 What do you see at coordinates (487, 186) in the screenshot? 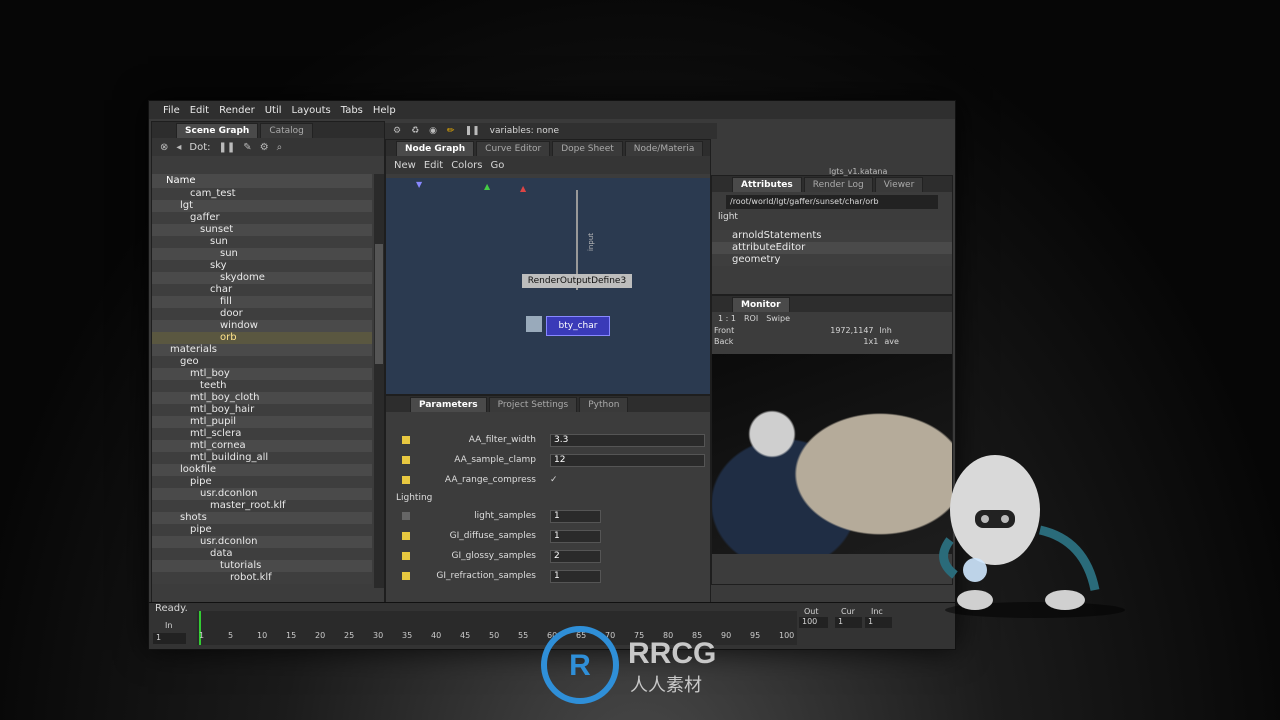
I see `flag-icon: ▲` at bounding box center [487, 186].